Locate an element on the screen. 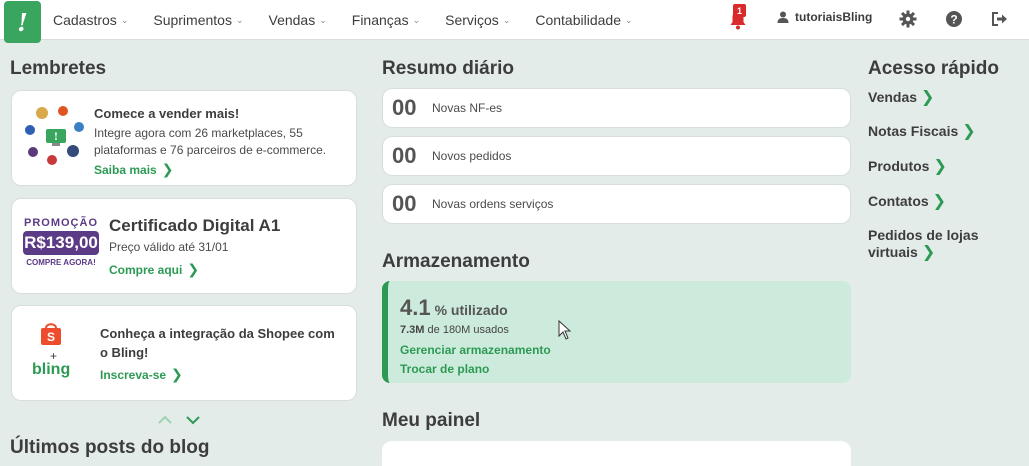  storage-percent: 4.1 is located at coordinates (415, 307).